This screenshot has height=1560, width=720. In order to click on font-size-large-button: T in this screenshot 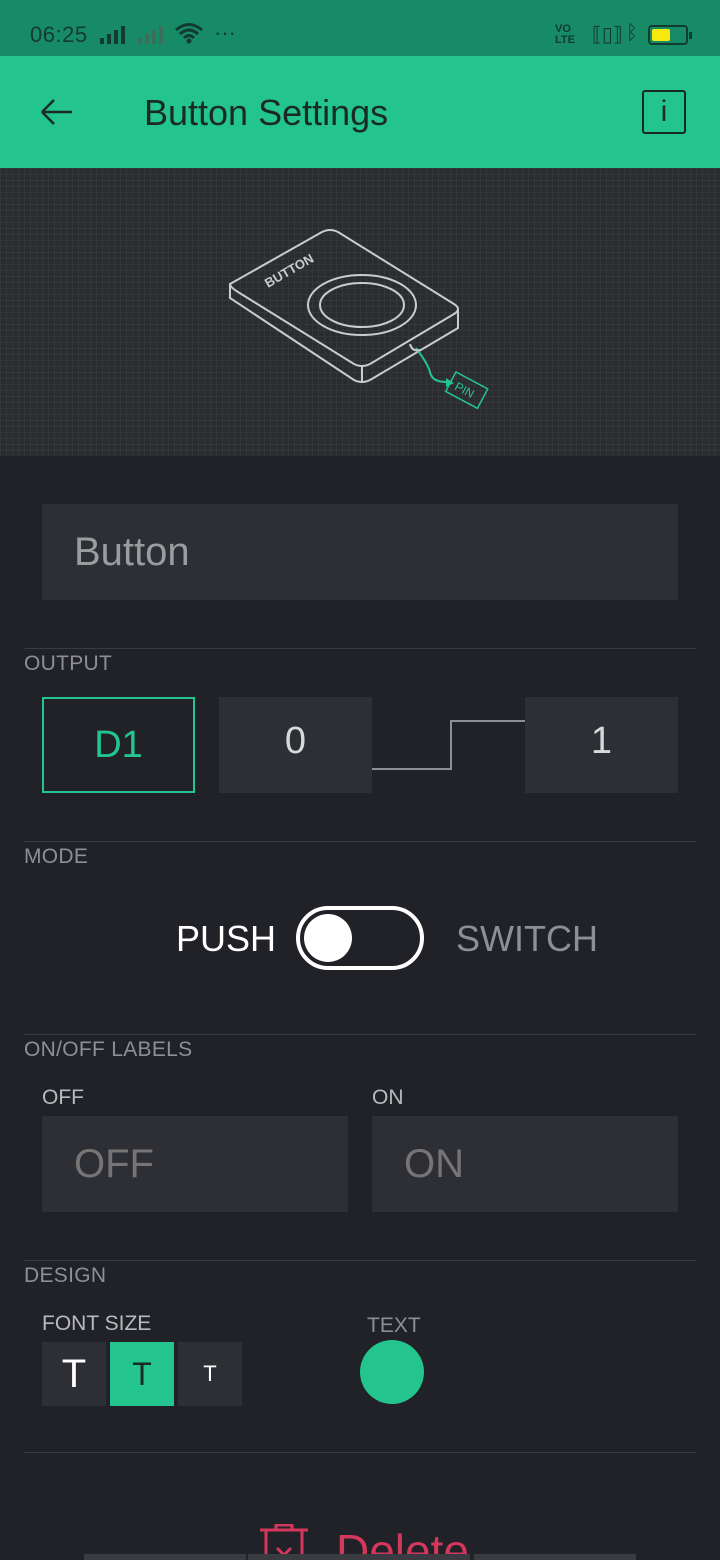, I will do `click(74, 1374)`.